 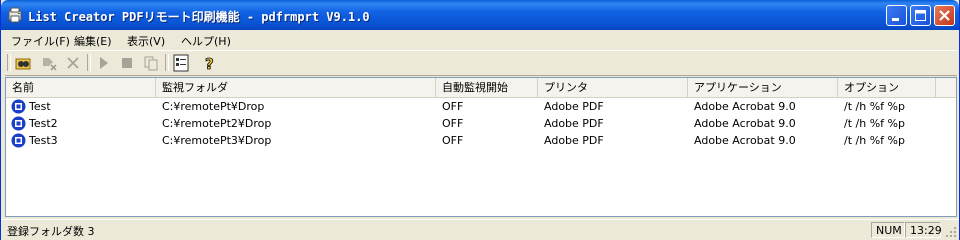 I want to click on close-icon, so click(x=944, y=15).